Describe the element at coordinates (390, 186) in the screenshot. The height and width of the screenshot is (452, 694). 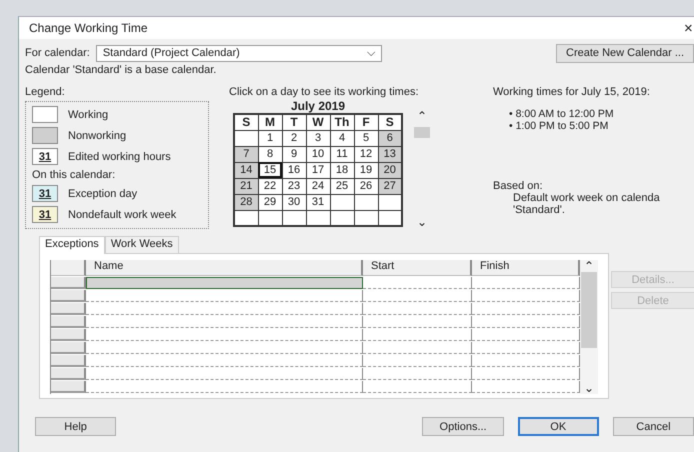
I see `day-cell: 27` at that location.